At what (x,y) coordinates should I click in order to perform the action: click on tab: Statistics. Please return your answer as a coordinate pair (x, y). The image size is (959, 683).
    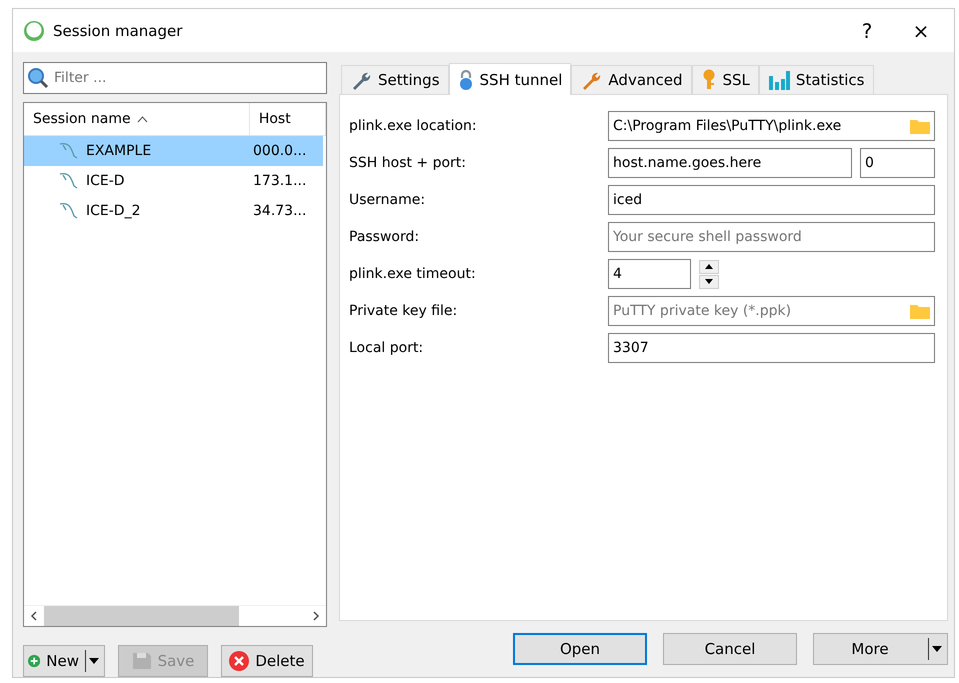
    Looking at the image, I should click on (816, 79).